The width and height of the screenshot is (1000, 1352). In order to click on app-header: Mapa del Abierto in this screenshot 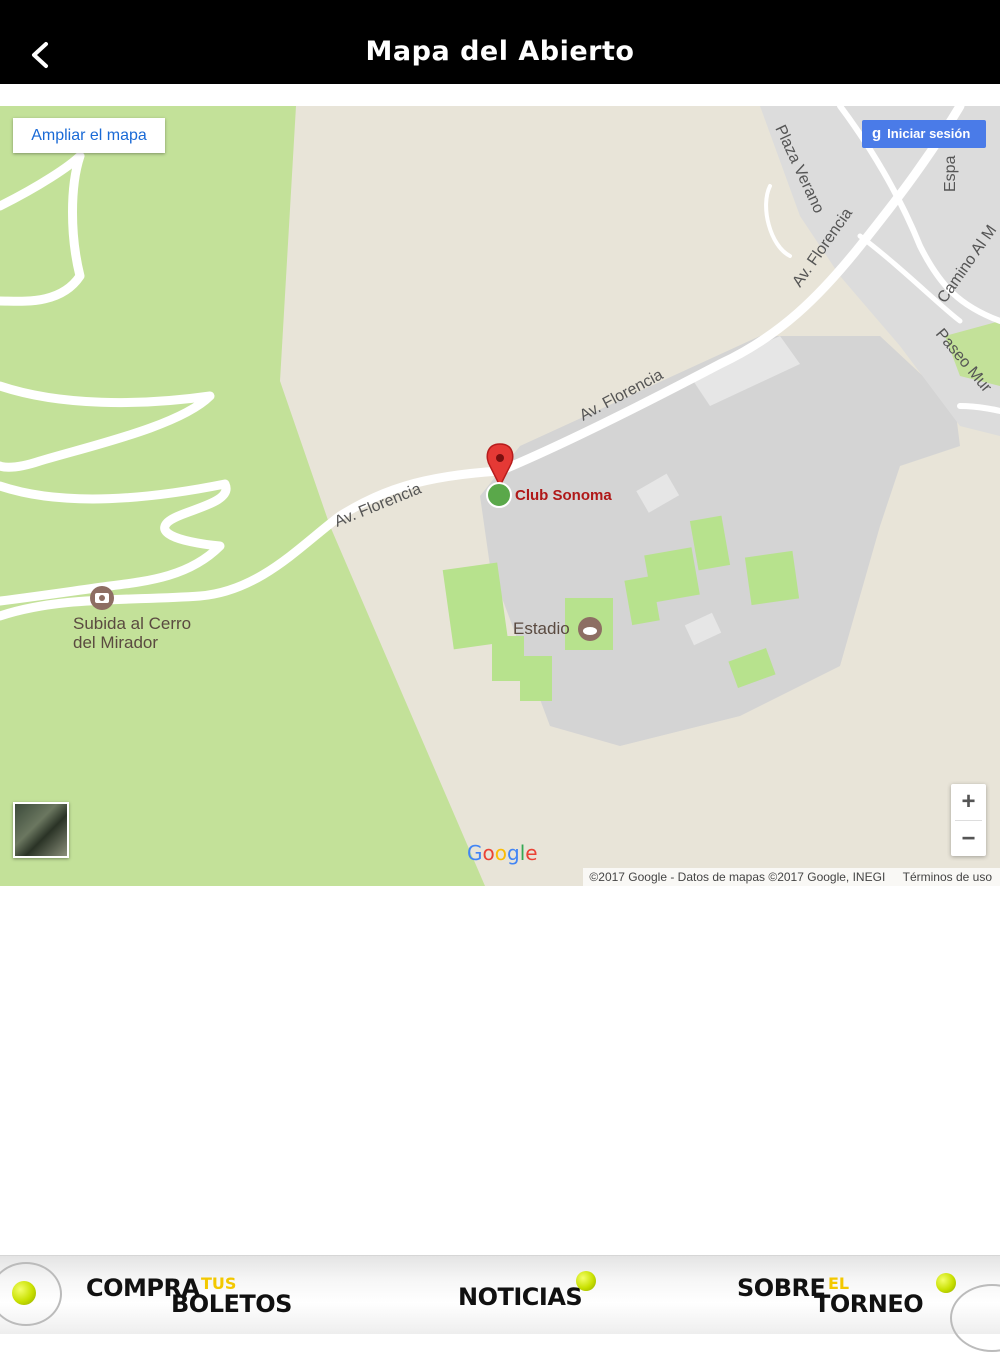, I will do `click(500, 42)`.